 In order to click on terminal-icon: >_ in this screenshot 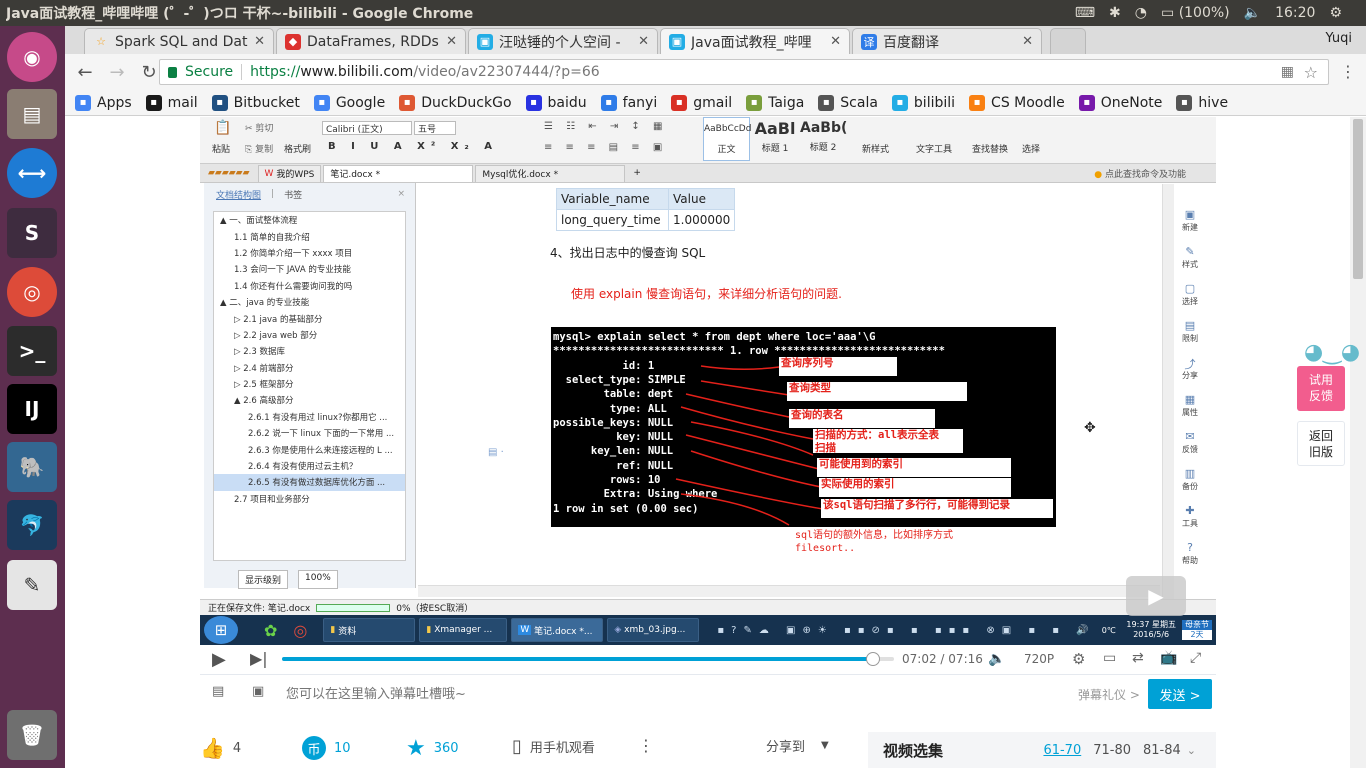, I will do `click(32, 351)`.